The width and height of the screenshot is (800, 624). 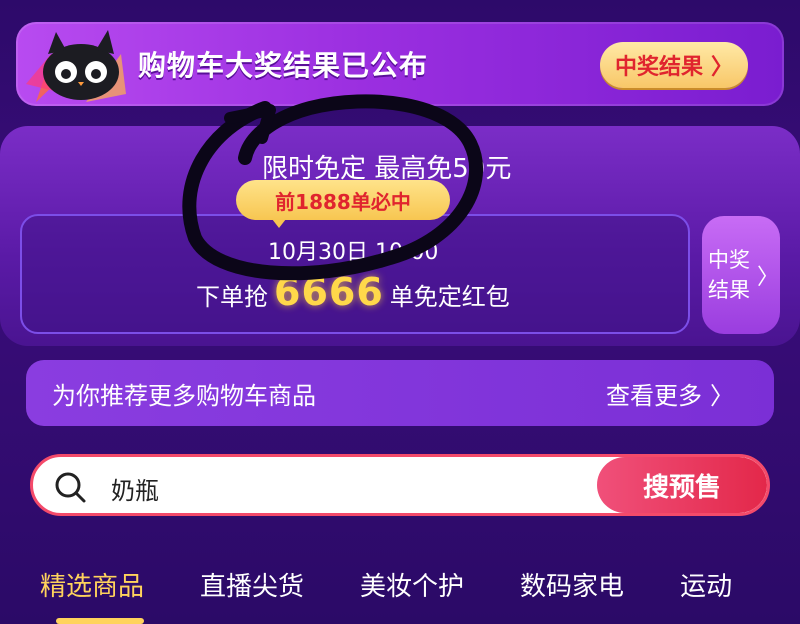 I want to click on banner-title: 购物车大奖结果已公布, so click(x=283, y=65).